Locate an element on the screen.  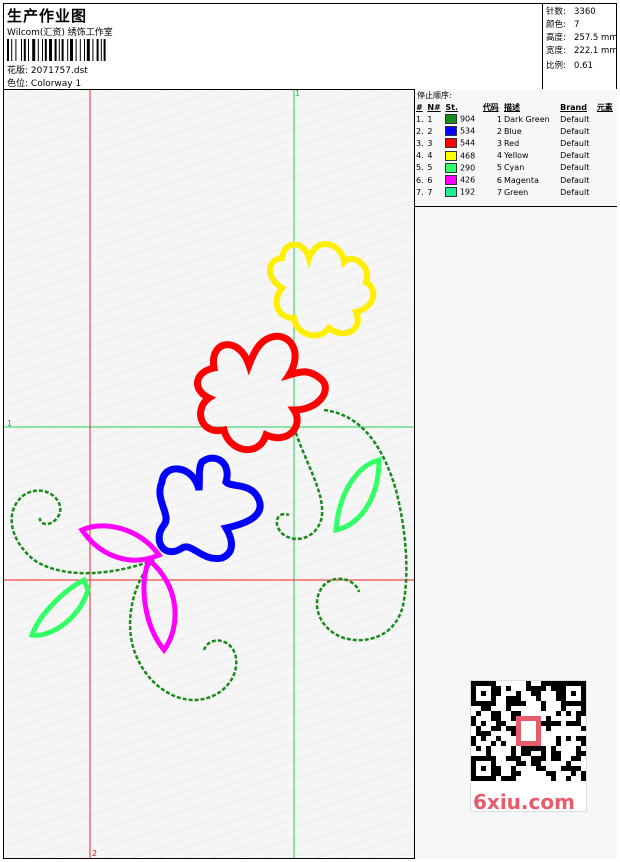
color-row: 3. 3 544 3 Red Default is located at coordinates (516, 143).